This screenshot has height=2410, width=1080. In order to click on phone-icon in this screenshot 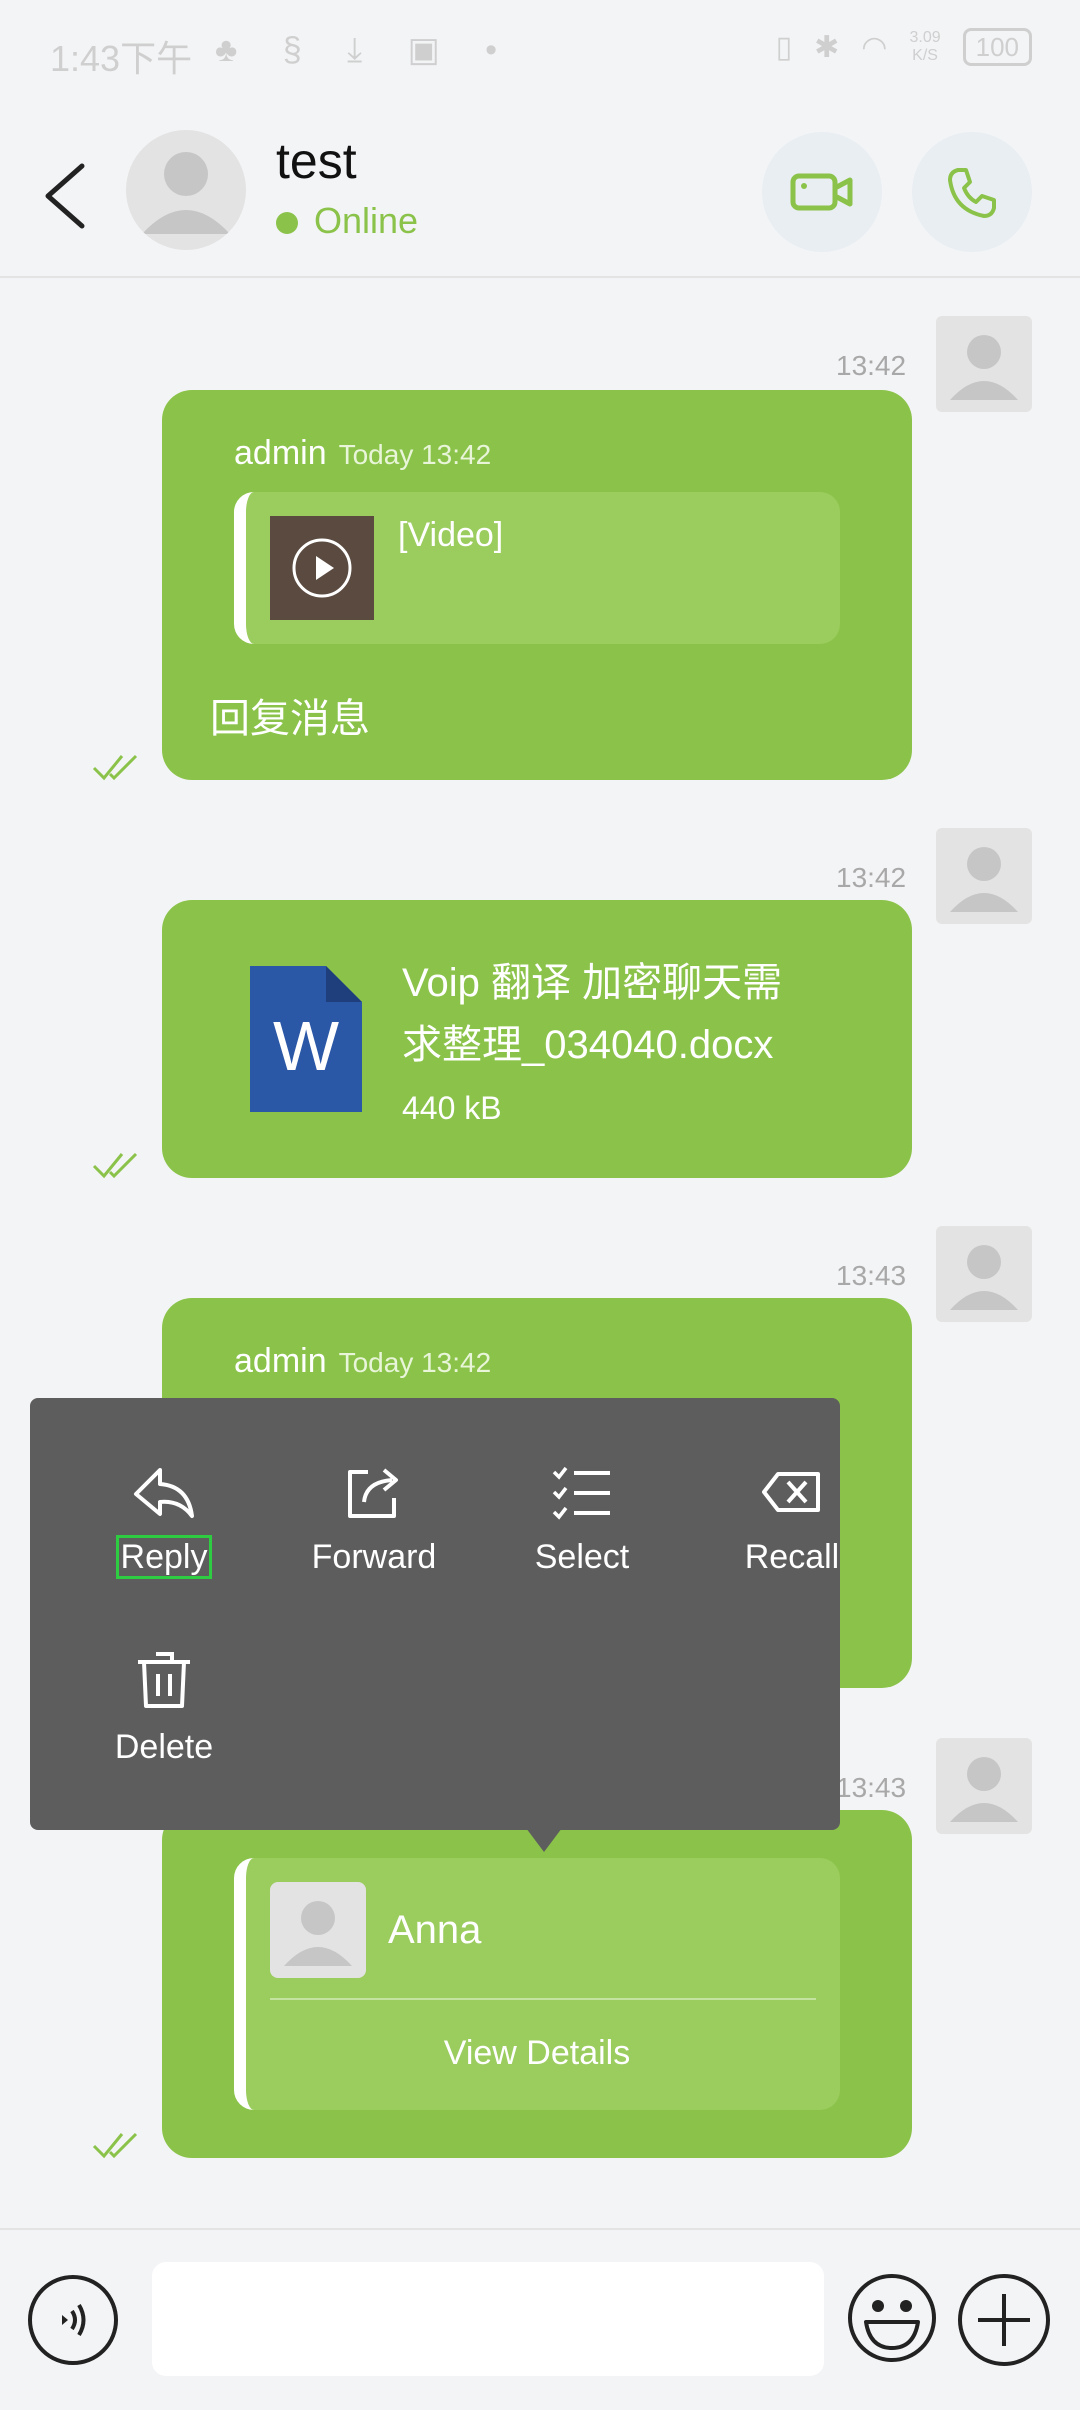, I will do `click(972, 193)`.